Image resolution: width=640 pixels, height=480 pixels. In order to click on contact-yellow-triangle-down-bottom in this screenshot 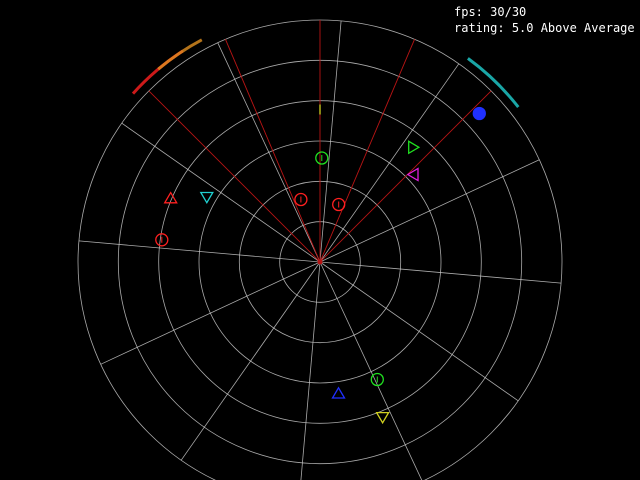, I will do `click(382, 418)`.